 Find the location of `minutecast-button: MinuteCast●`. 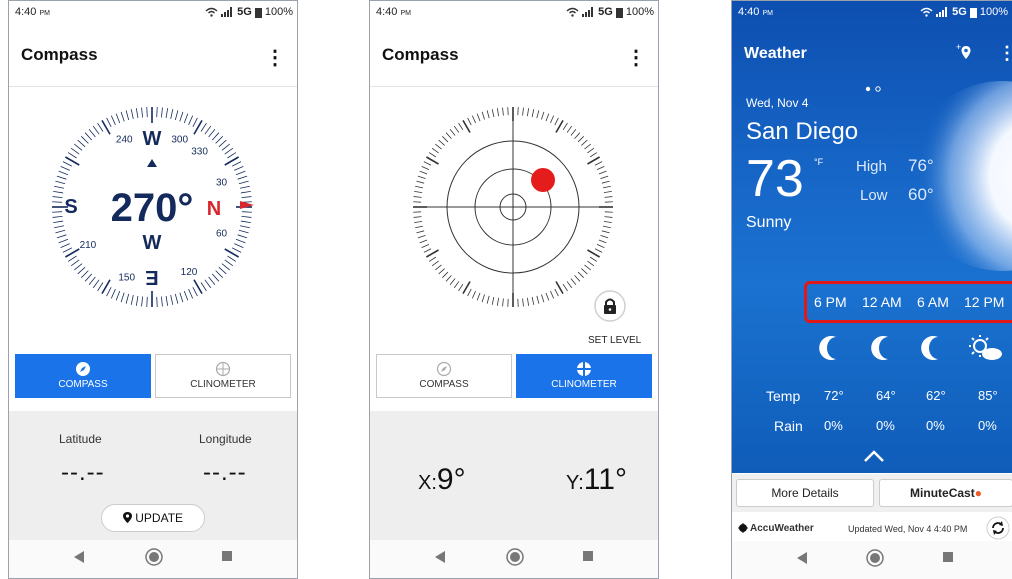

minutecast-button: MinuteCast● is located at coordinates (945, 493).